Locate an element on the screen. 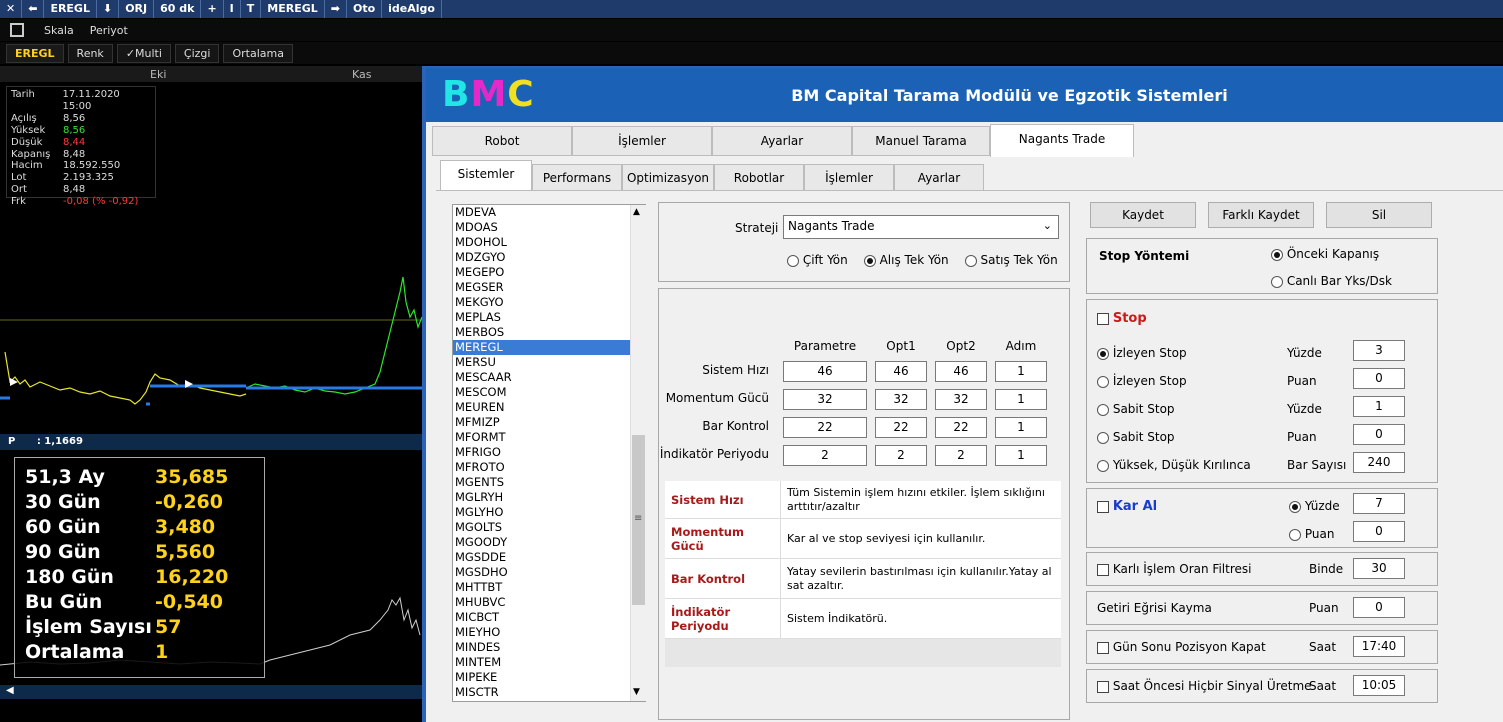 The image size is (1503, 722). filter-input: 0 is located at coordinates (1379, 607).